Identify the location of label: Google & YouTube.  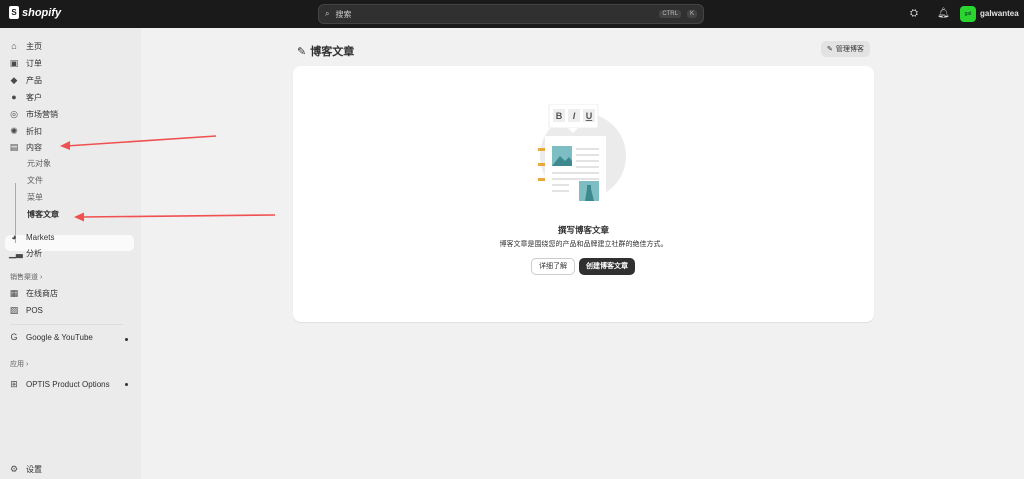
(59, 337).